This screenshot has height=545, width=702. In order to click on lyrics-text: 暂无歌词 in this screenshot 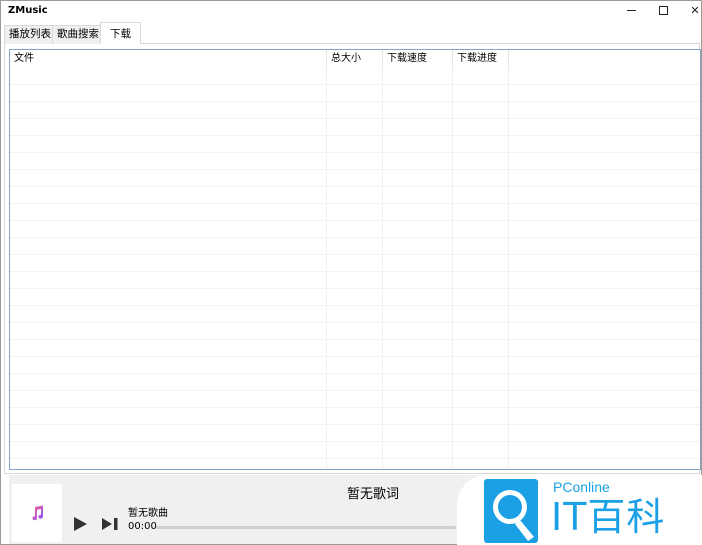, I will do `click(373, 494)`.